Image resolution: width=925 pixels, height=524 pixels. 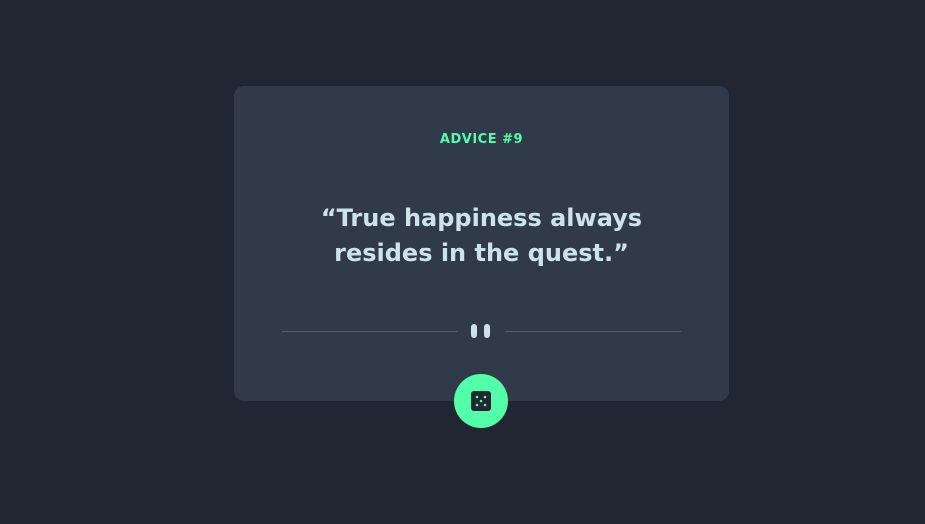 What do you see at coordinates (481, 139) in the screenshot?
I see `advice-id-label: ADVICE #9` at bounding box center [481, 139].